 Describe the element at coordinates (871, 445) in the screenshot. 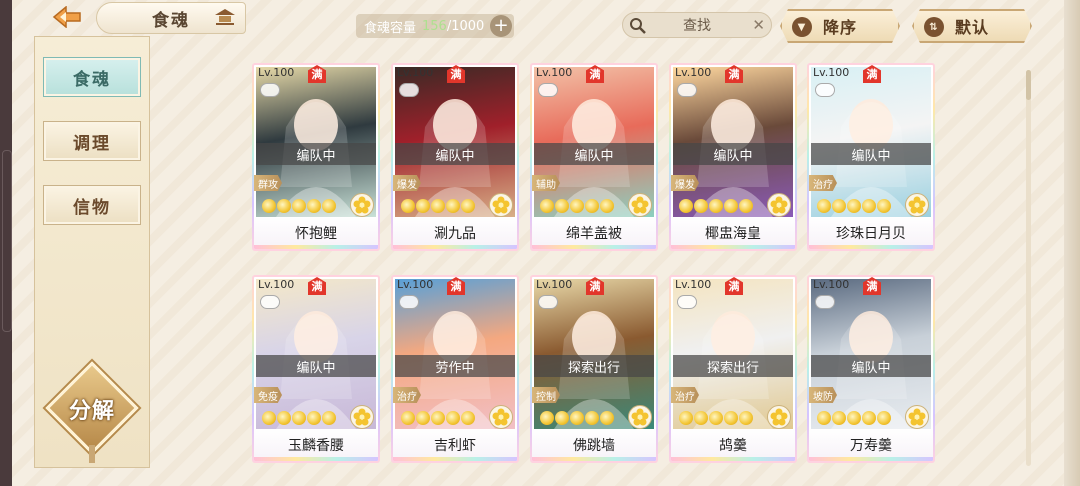

I see `character-name: 万寿羹` at that location.